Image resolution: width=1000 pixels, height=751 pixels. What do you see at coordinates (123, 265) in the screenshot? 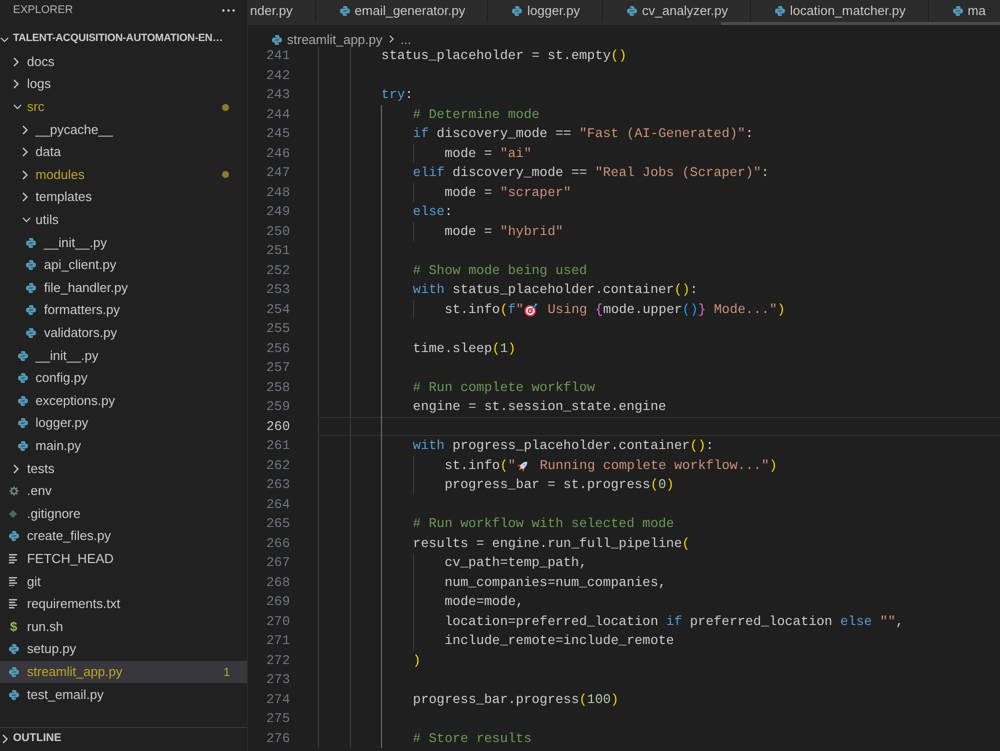
I see `file-item: api_client.py` at bounding box center [123, 265].